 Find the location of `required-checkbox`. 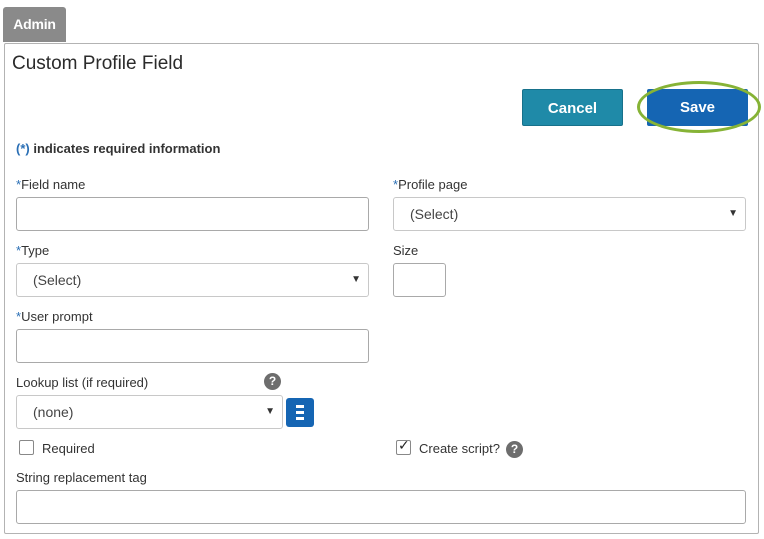

required-checkbox is located at coordinates (26, 447).